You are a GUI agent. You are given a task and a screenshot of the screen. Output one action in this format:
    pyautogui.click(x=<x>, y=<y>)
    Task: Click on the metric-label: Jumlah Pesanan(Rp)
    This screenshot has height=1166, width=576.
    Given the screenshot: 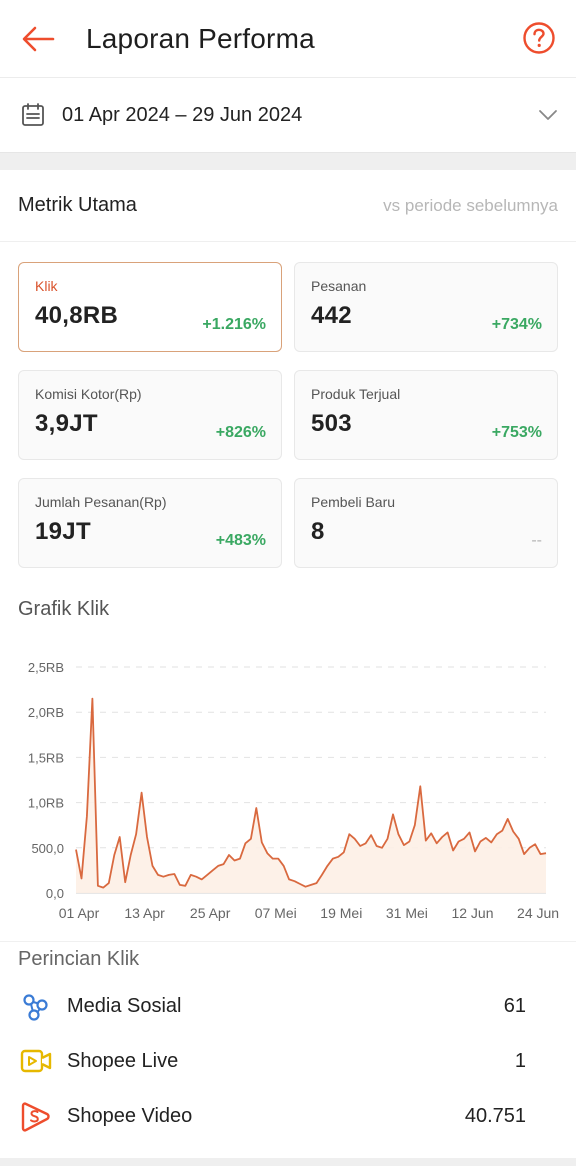 What is the action you would take?
    pyautogui.click(x=101, y=502)
    